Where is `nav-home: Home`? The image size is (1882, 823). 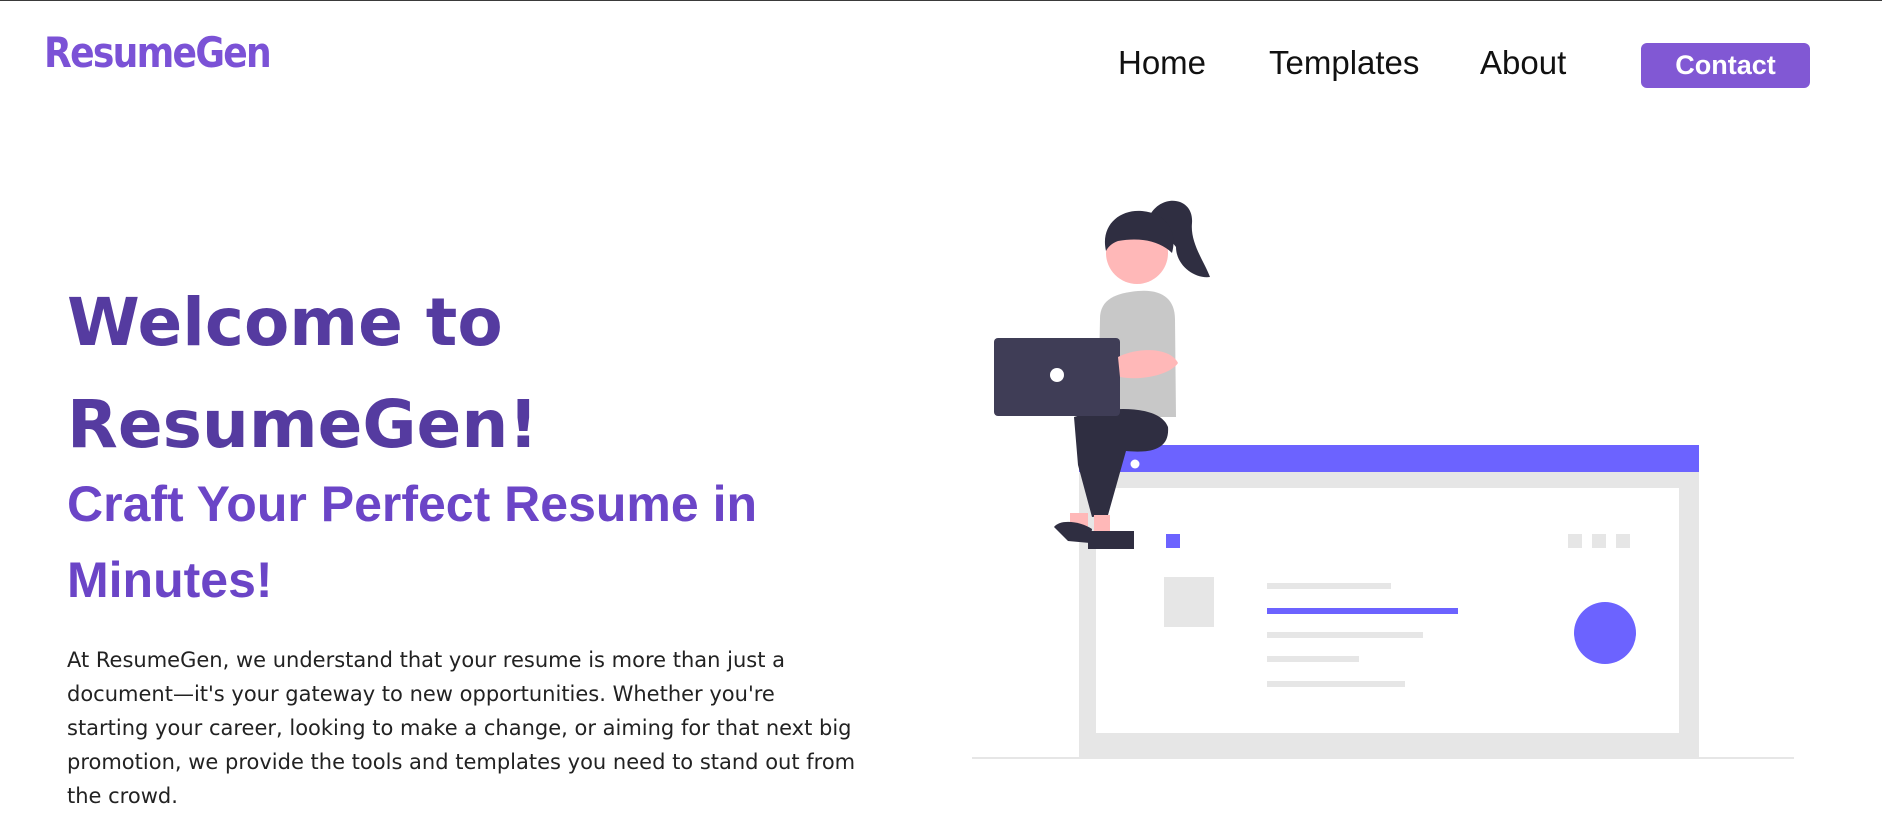
nav-home: Home is located at coordinates (1162, 62).